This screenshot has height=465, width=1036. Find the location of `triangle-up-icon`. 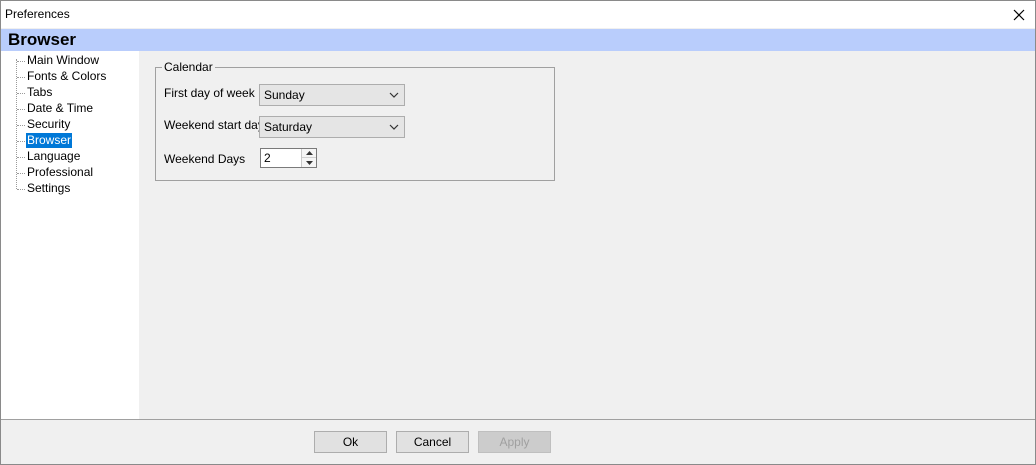

triangle-up-icon is located at coordinates (309, 153).